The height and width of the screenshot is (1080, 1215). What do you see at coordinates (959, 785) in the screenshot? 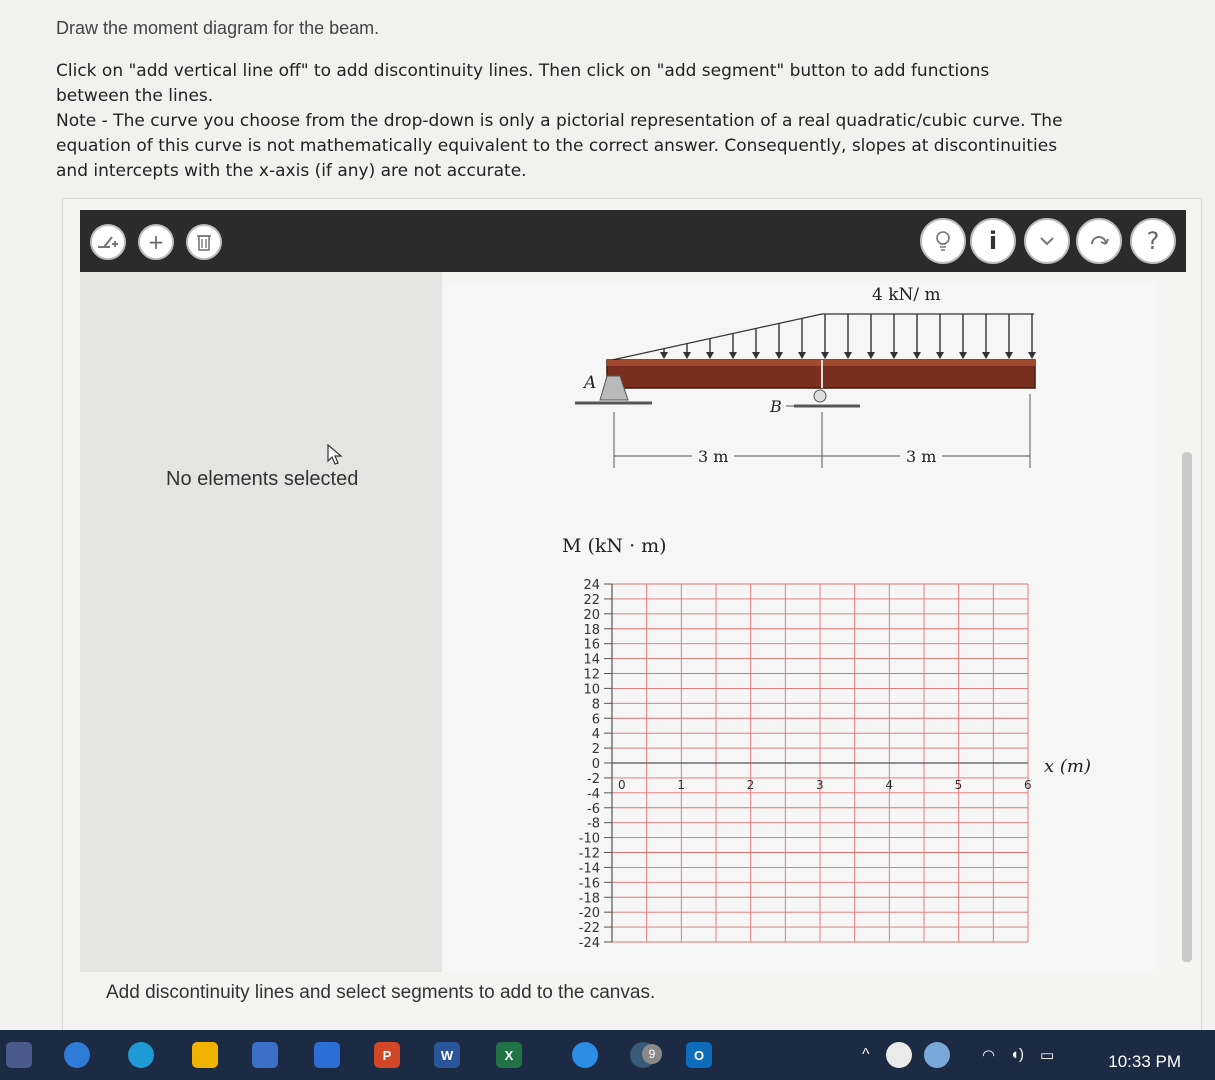
I see `x-tick-label: 5` at bounding box center [959, 785].